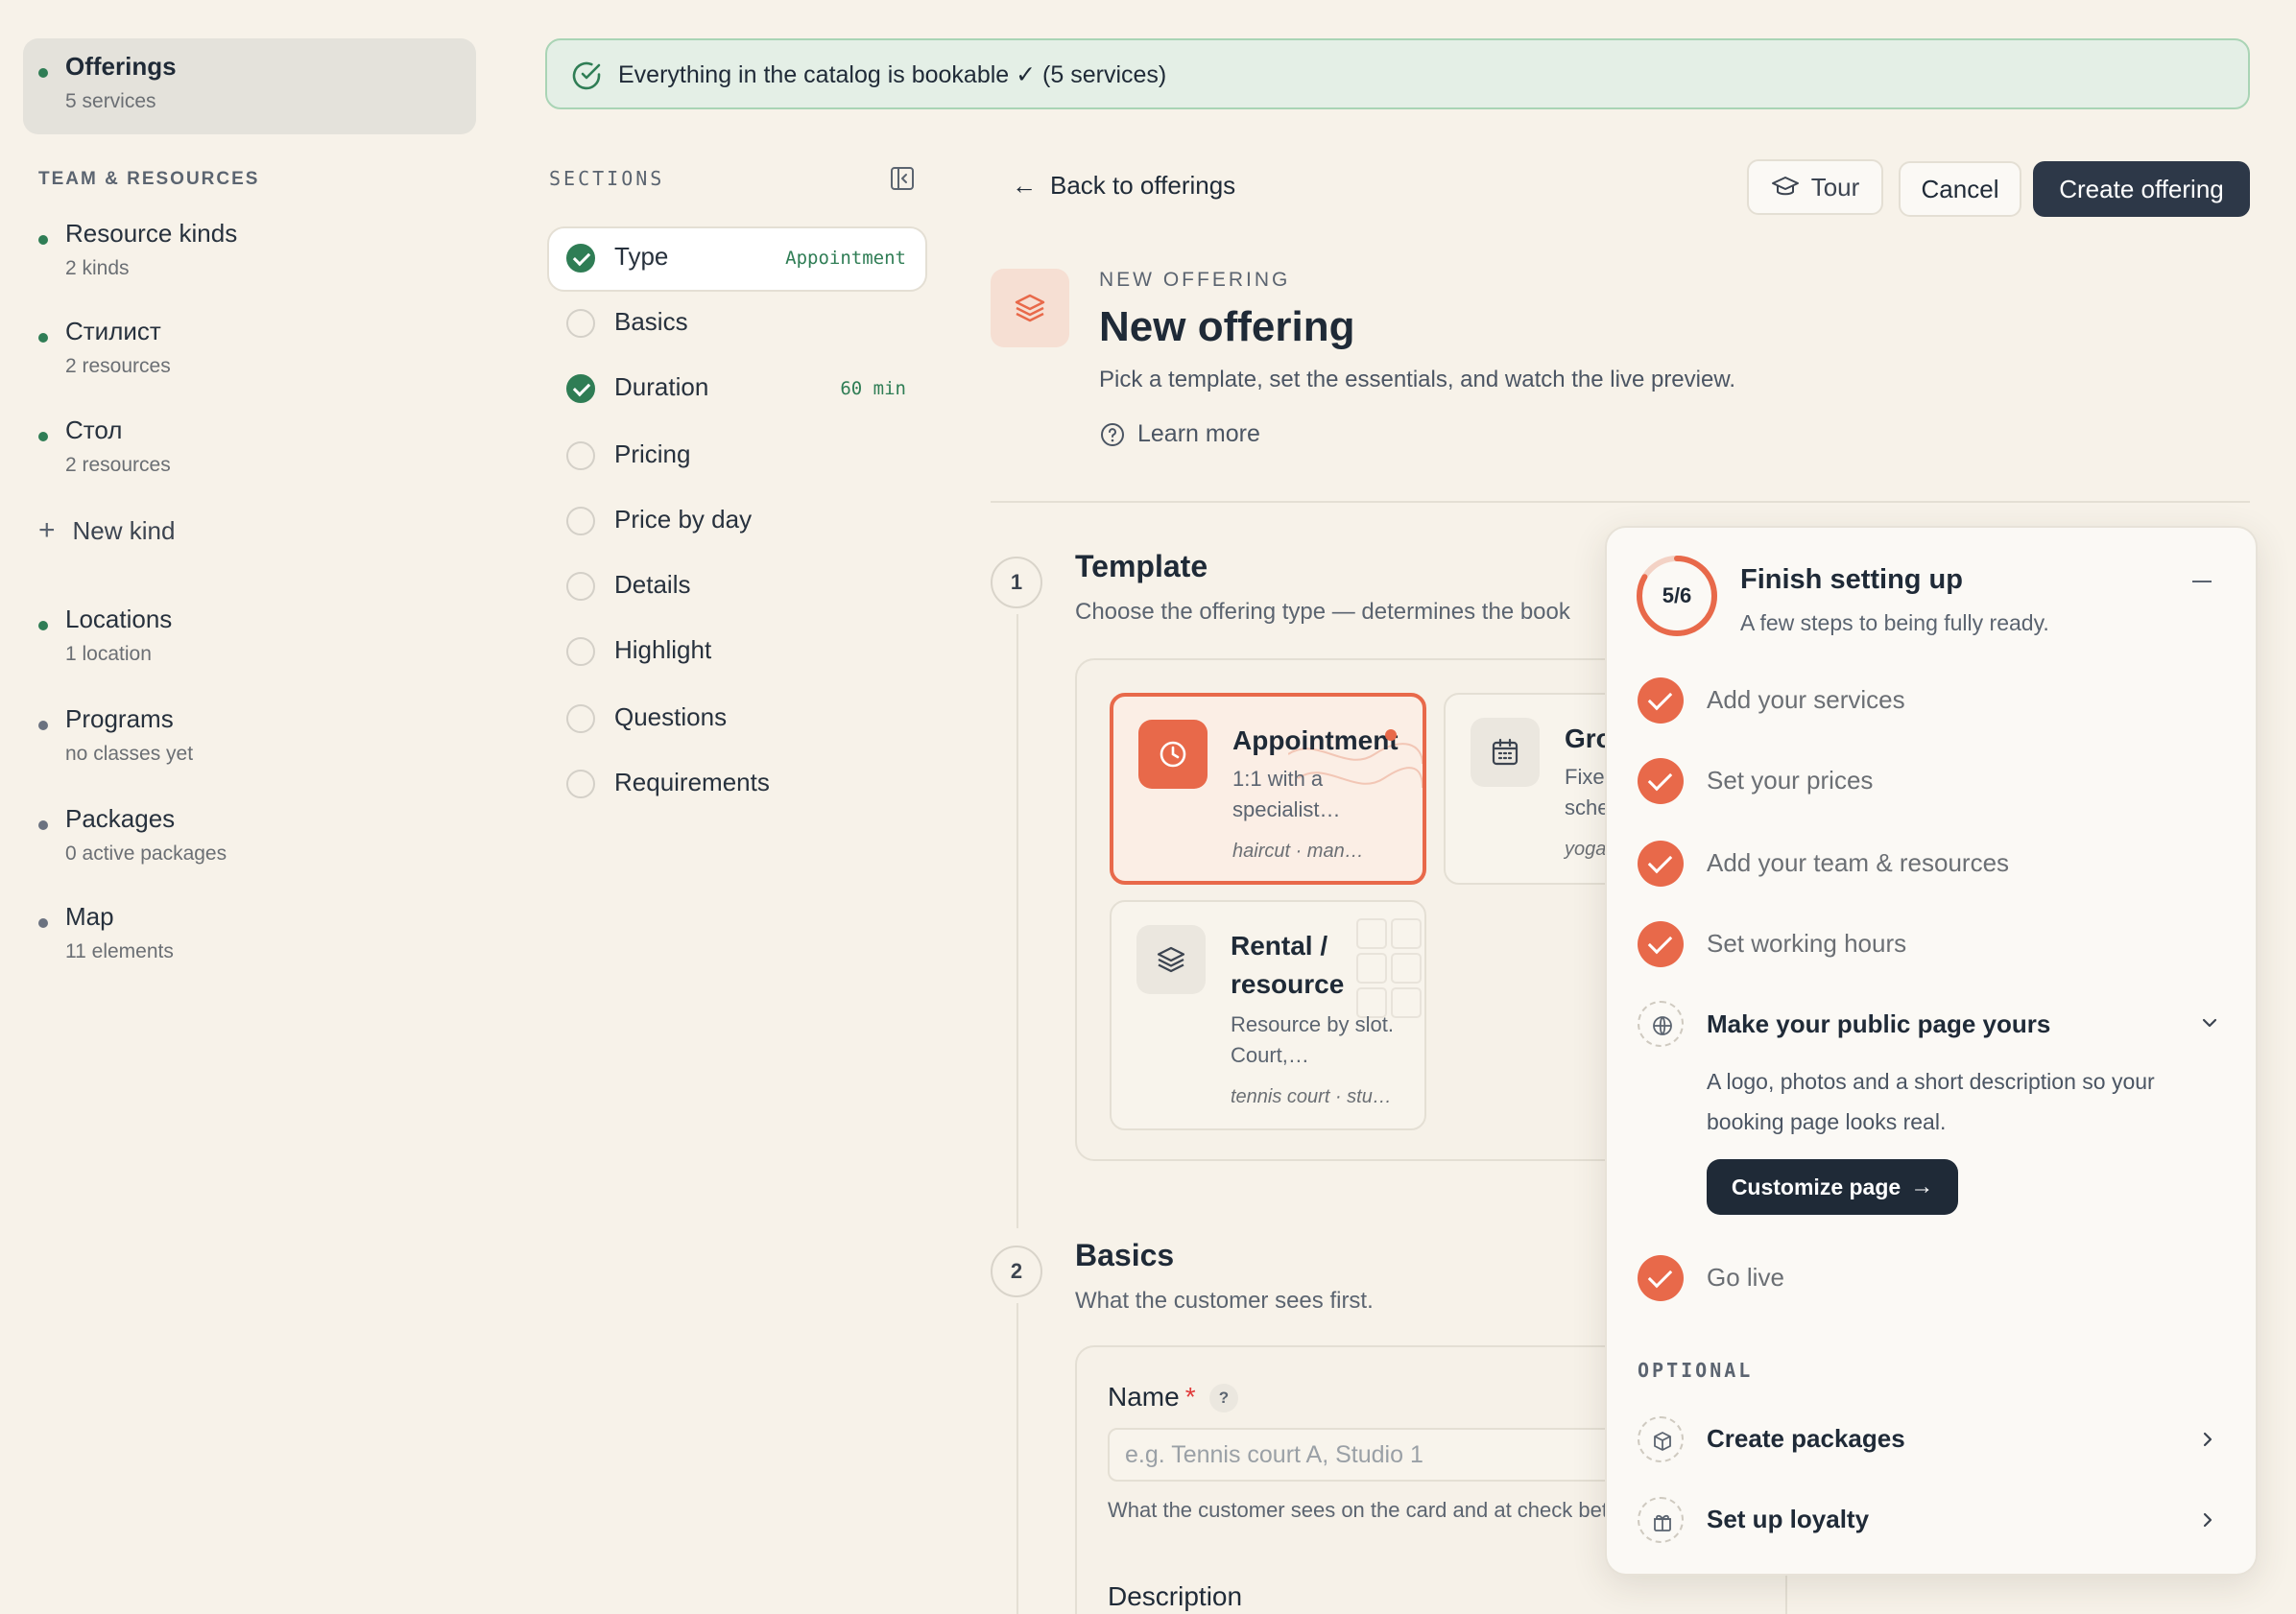 The image size is (2296, 1614). Describe the element at coordinates (663, 649) in the screenshot. I see `section-label: Highlight` at that location.